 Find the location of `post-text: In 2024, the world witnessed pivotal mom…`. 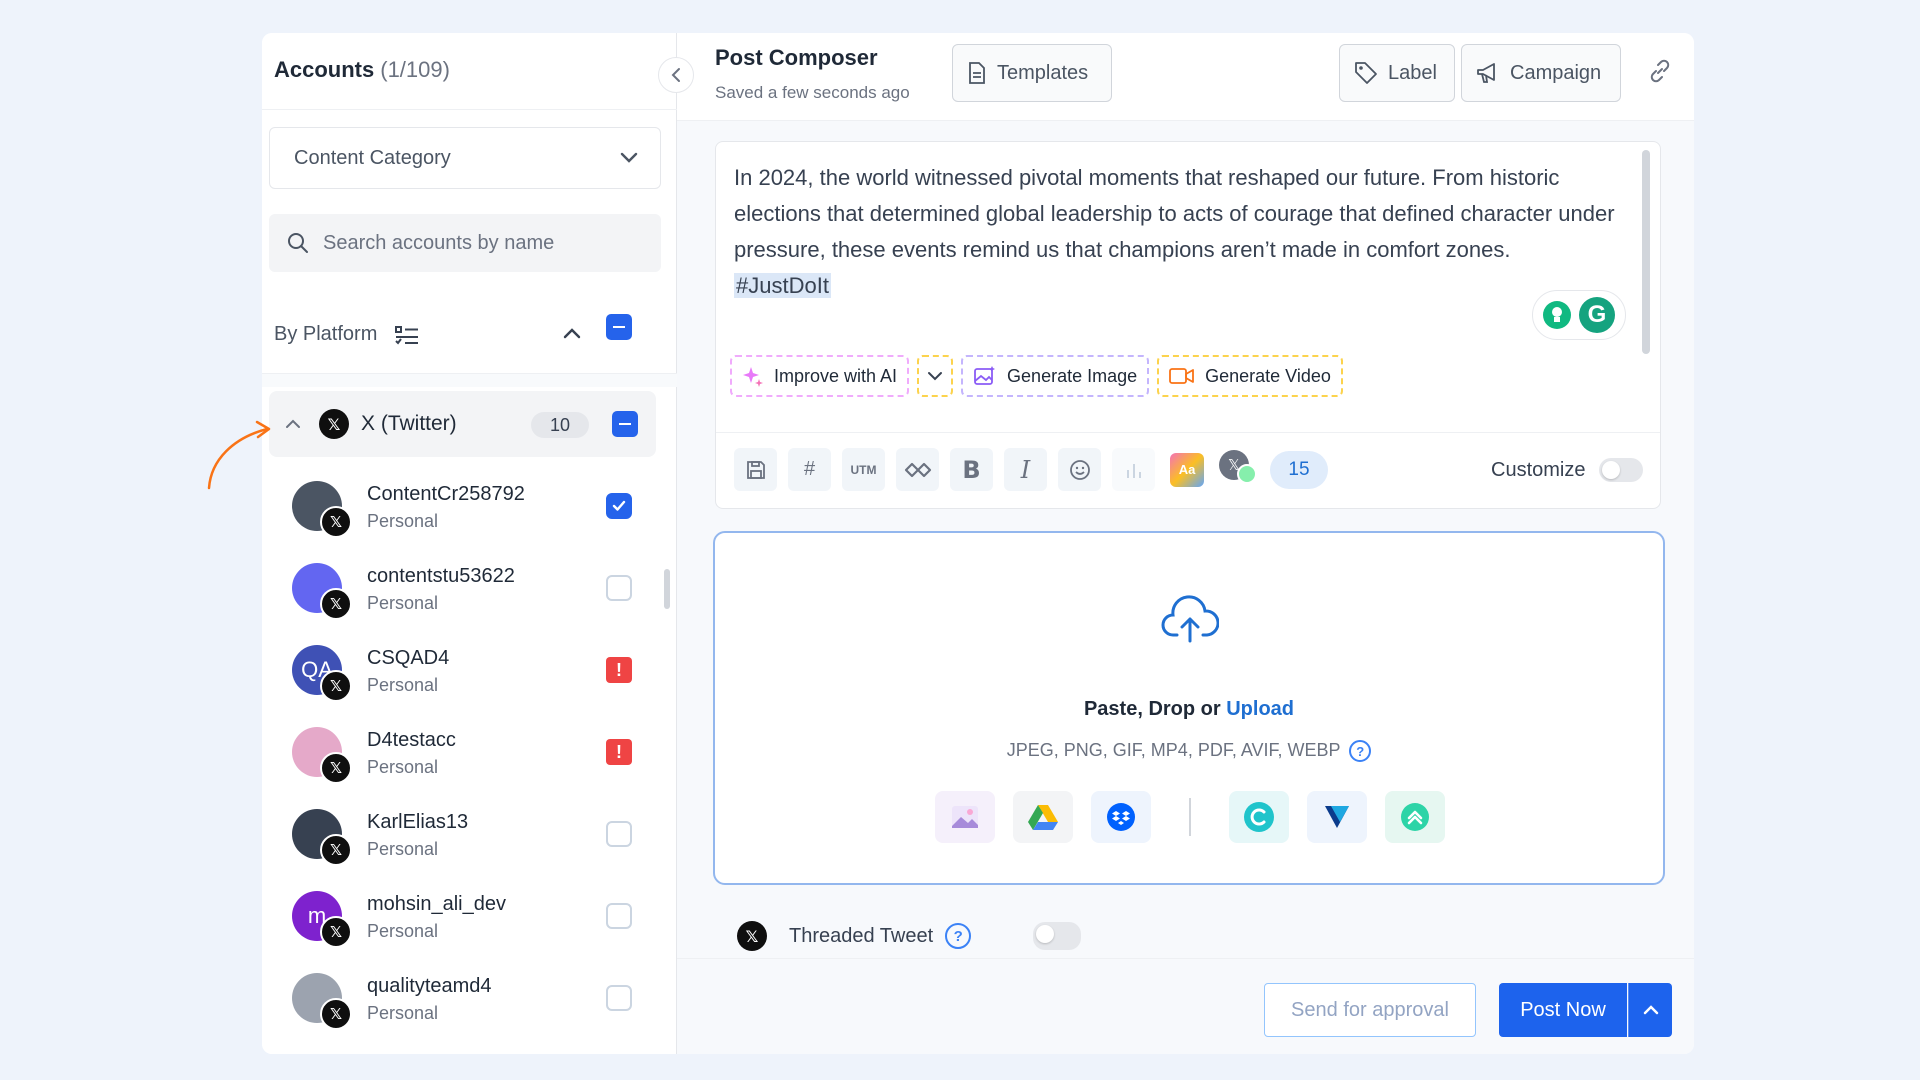

post-text: In 2024, the world witnessed pivotal mom… is located at coordinates (1179, 232).